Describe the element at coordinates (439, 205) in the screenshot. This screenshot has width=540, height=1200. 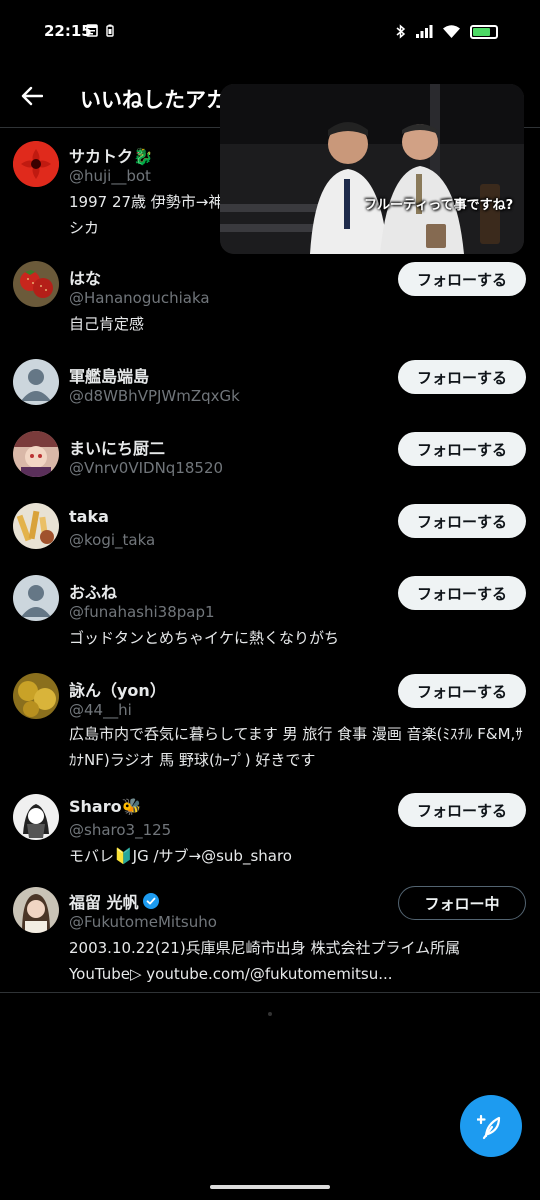
I see `video-caption: フルーティって事ですね?` at that location.